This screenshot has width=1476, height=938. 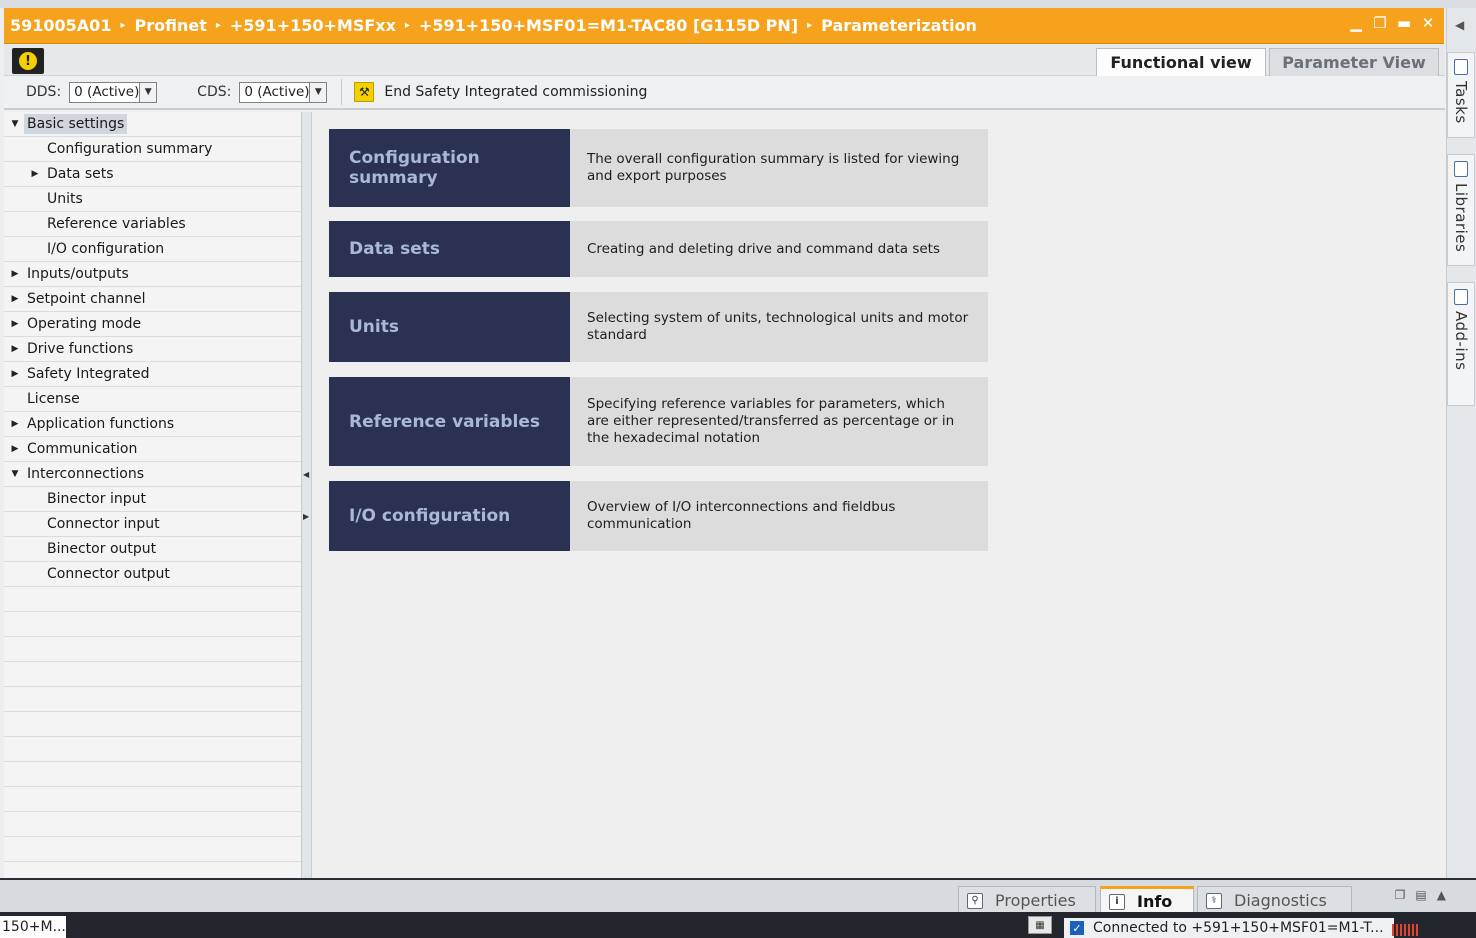 I want to click on card-title: I/O configuration, so click(x=449, y=516).